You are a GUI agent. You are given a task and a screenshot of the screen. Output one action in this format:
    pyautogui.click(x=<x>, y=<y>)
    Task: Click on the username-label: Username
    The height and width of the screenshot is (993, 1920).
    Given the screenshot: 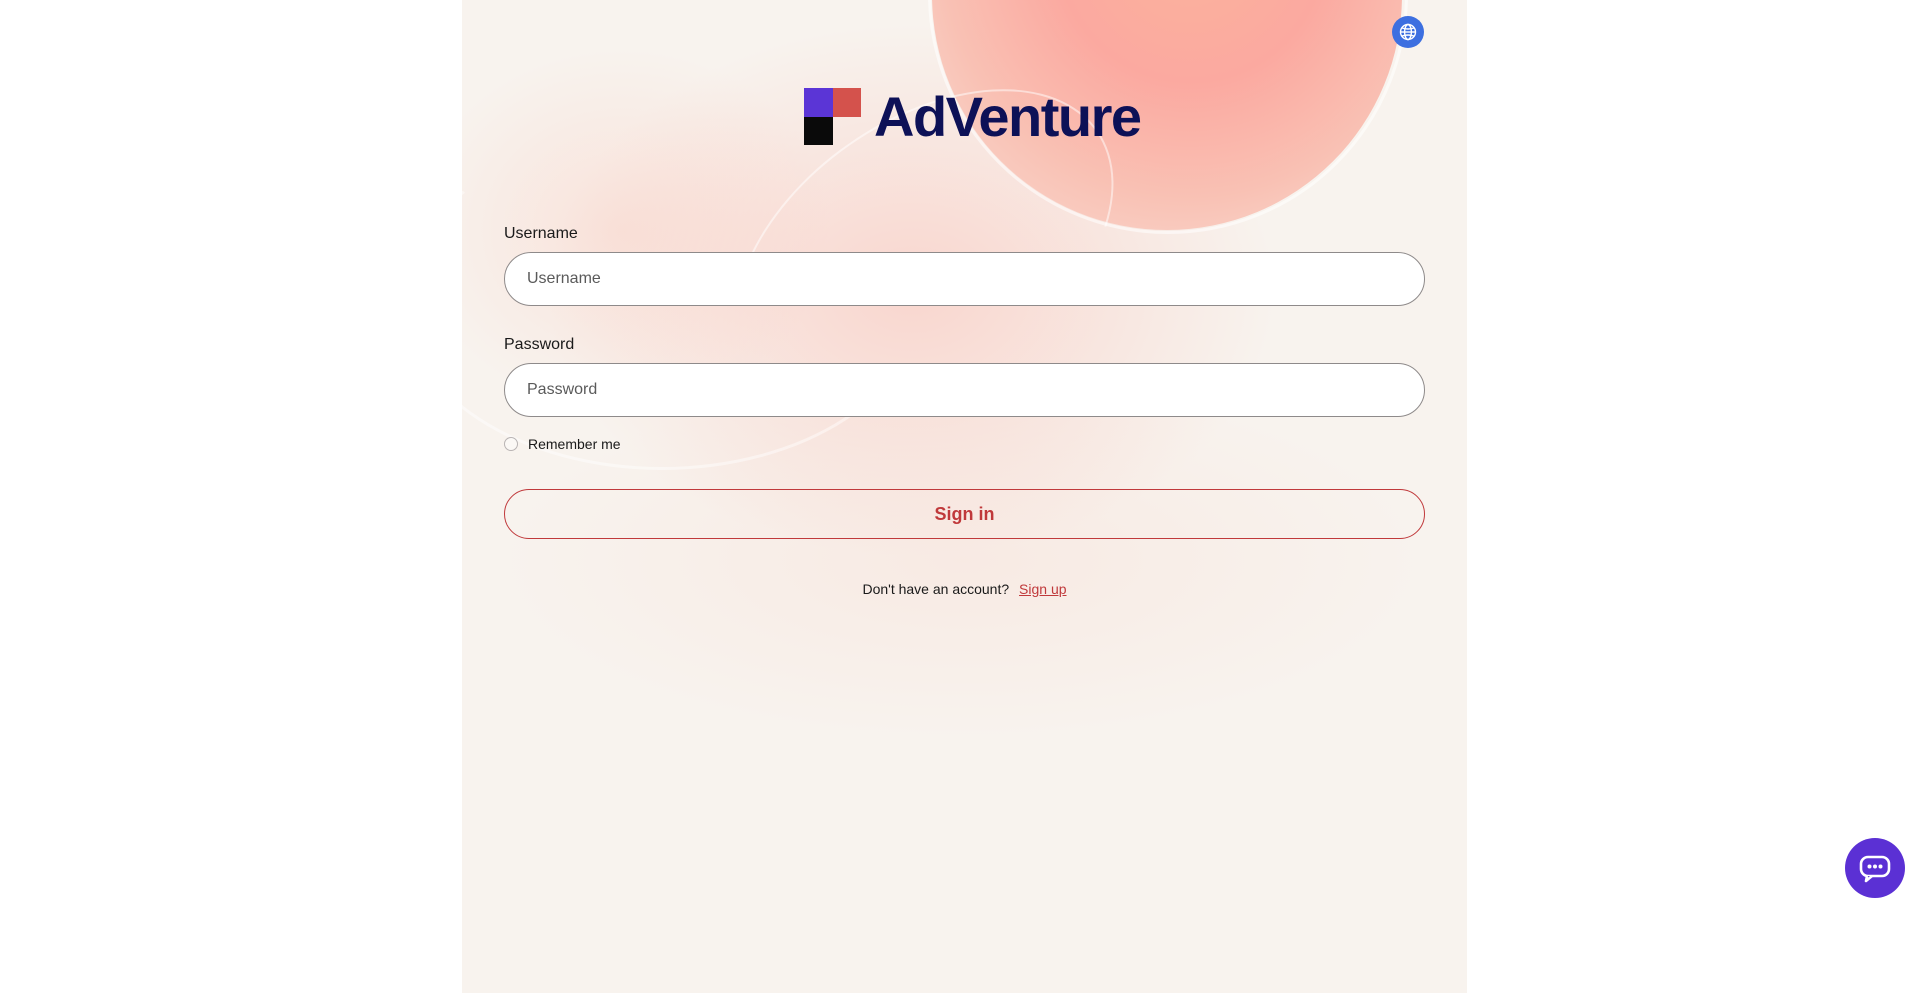 What is the action you would take?
    pyautogui.click(x=541, y=233)
    